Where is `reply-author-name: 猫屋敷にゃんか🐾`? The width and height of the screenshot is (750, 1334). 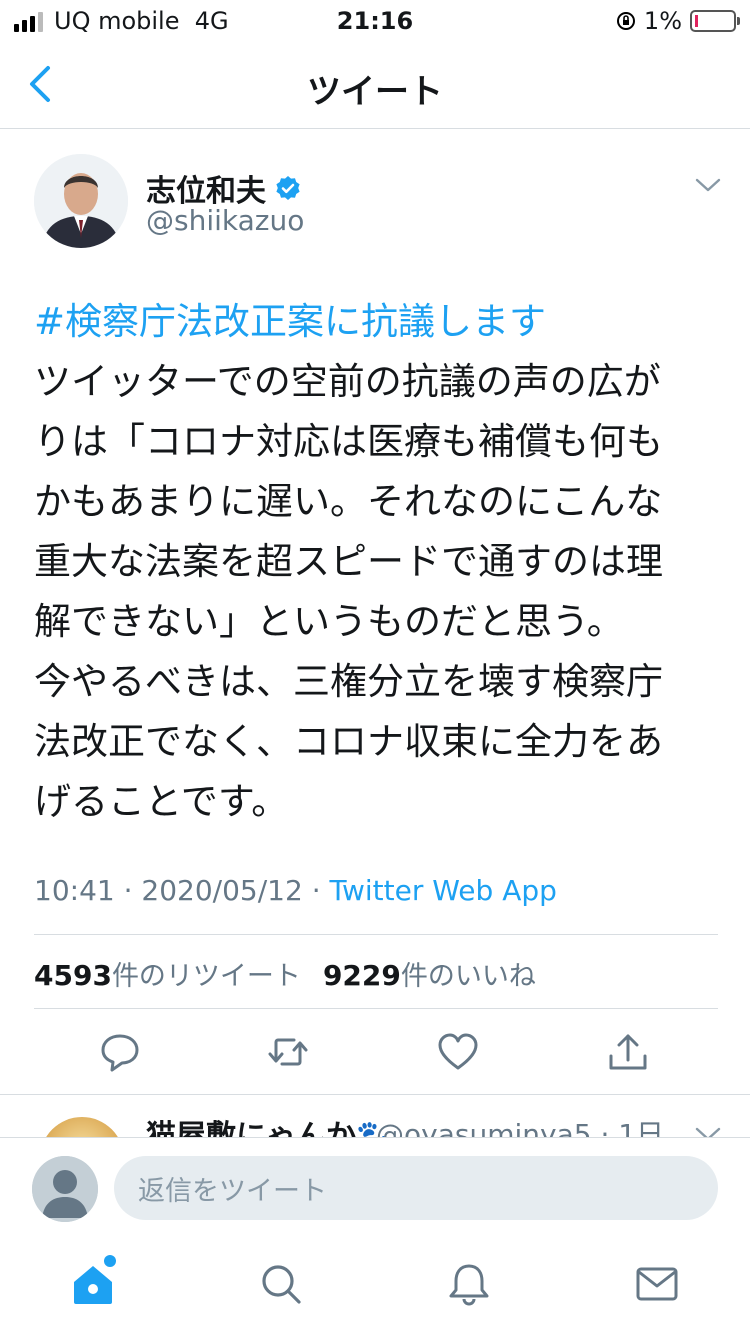 reply-author-name: 猫屋敷にゃんか🐾 is located at coordinates (270, 1128).